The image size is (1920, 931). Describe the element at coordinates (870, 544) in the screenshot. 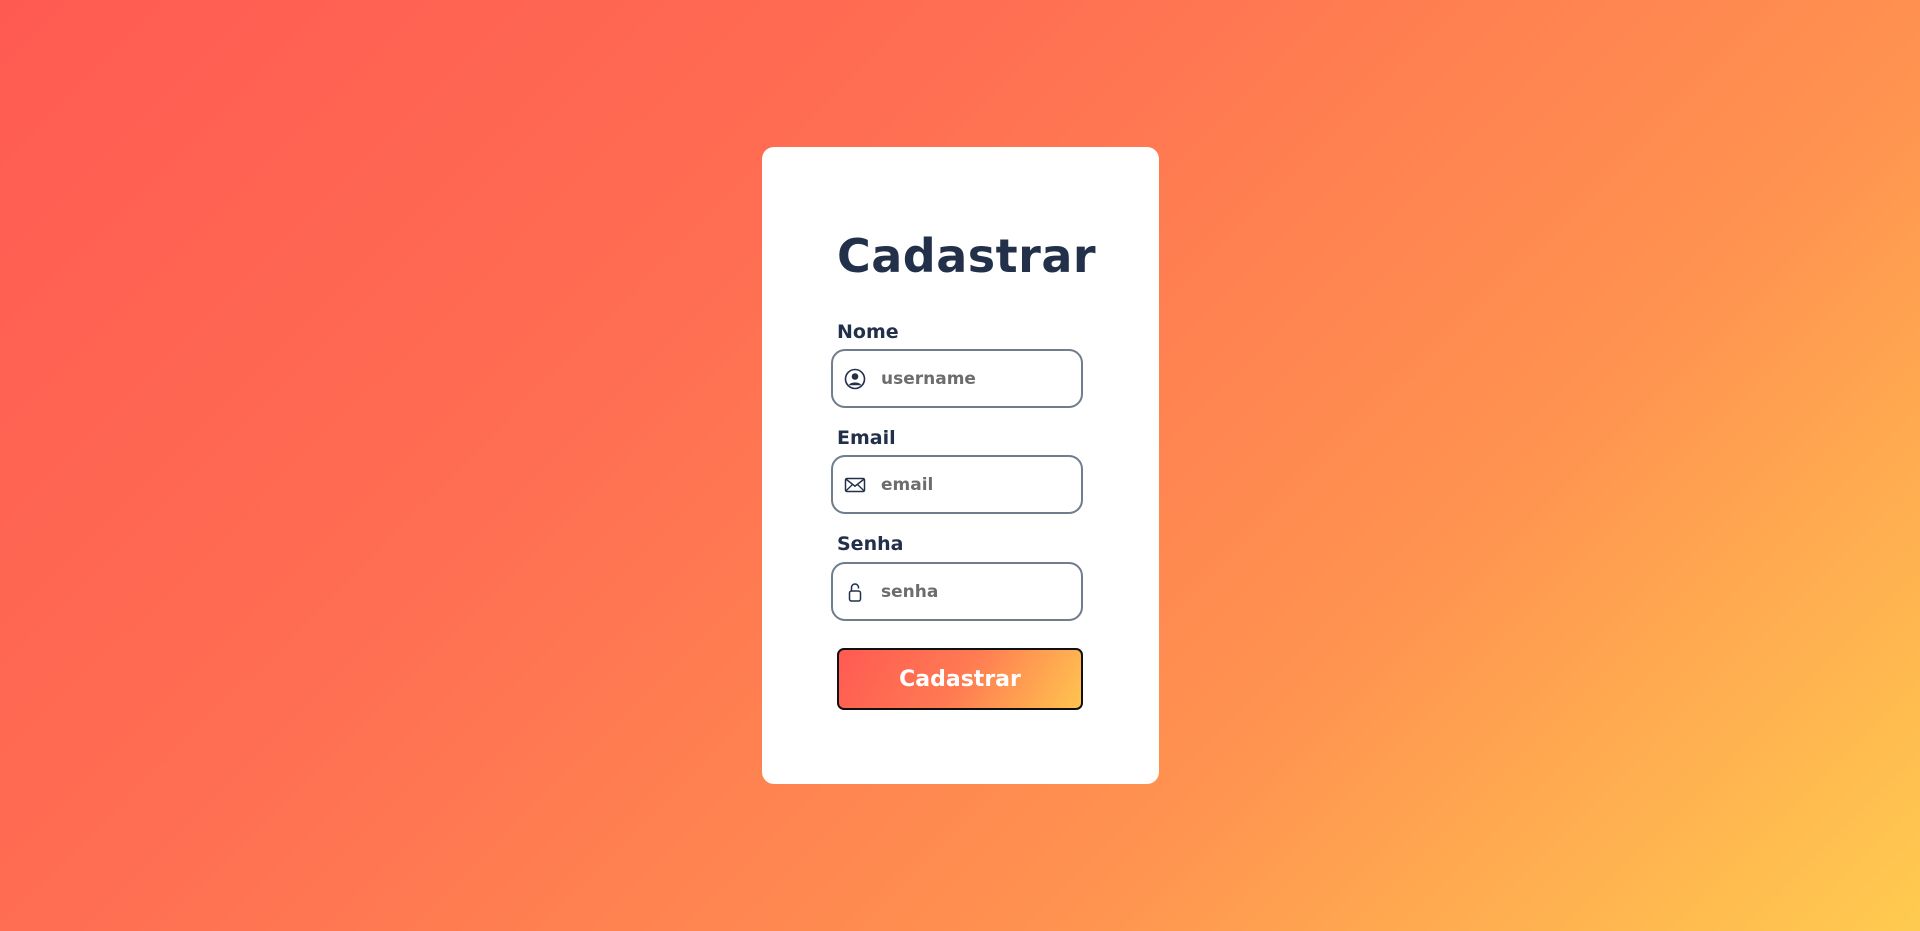

I see `password-label: Senha` at that location.